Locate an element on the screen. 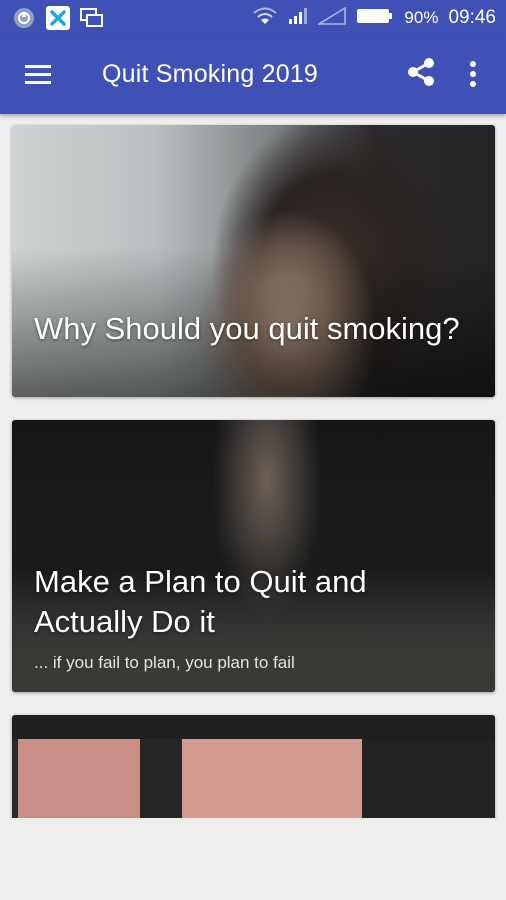  status-left-icons is located at coordinates (58, 18).